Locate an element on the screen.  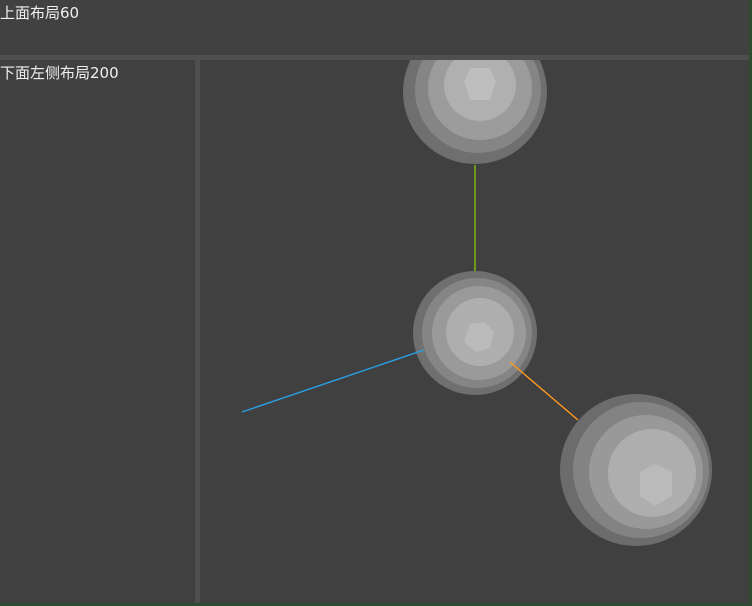
top-panel-label: 上面布局60 is located at coordinates (40, 13).